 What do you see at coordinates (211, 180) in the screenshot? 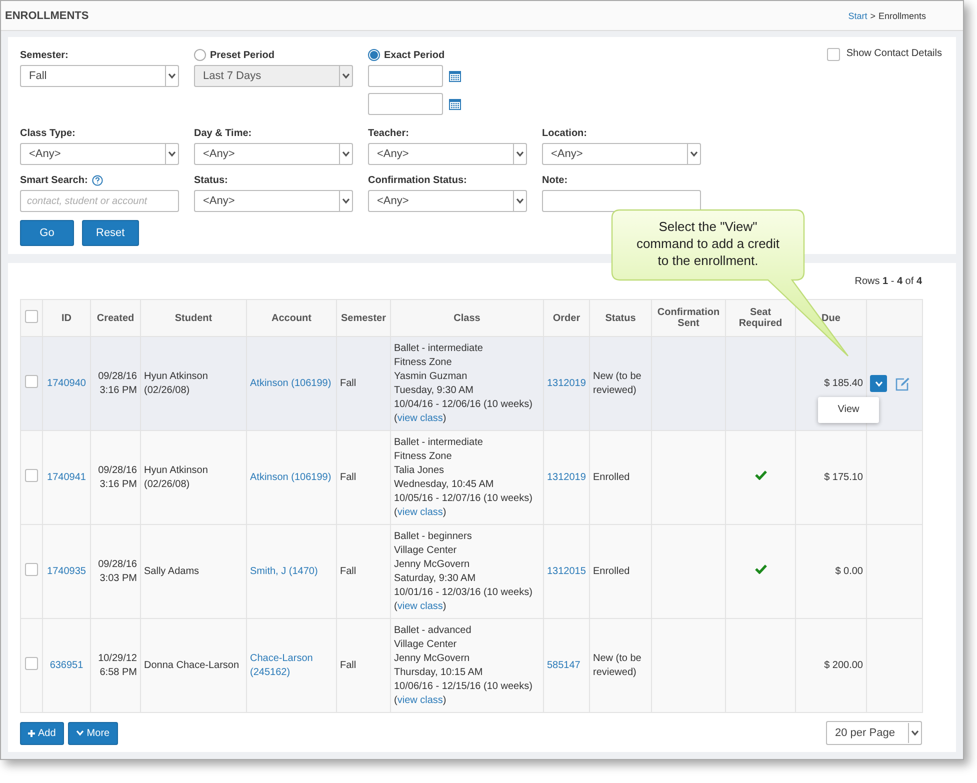
I see `field-label: Status:` at bounding box center [211, 180].